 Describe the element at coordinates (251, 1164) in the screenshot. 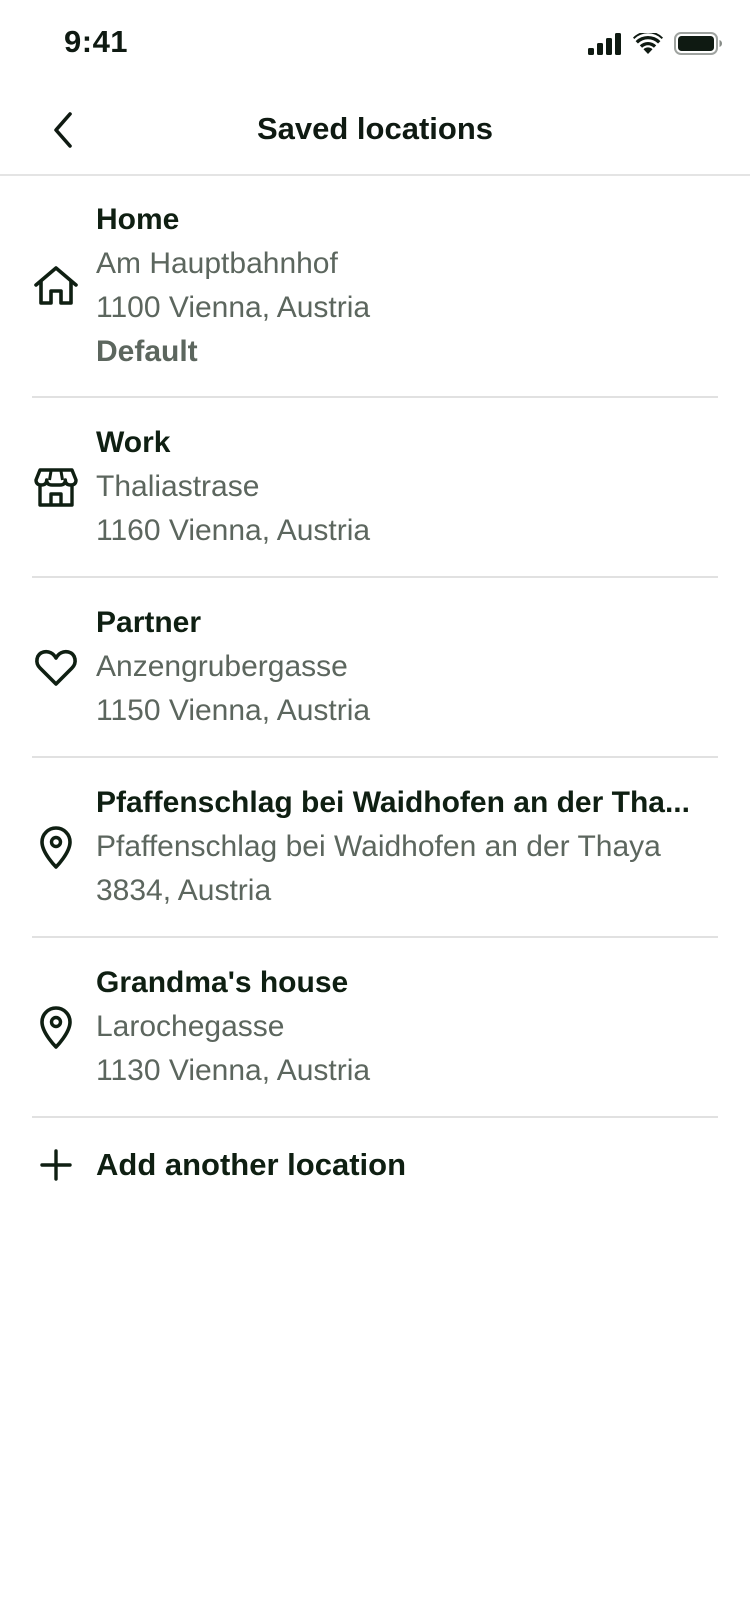

I see `add-location-label: Add another location` at that location.